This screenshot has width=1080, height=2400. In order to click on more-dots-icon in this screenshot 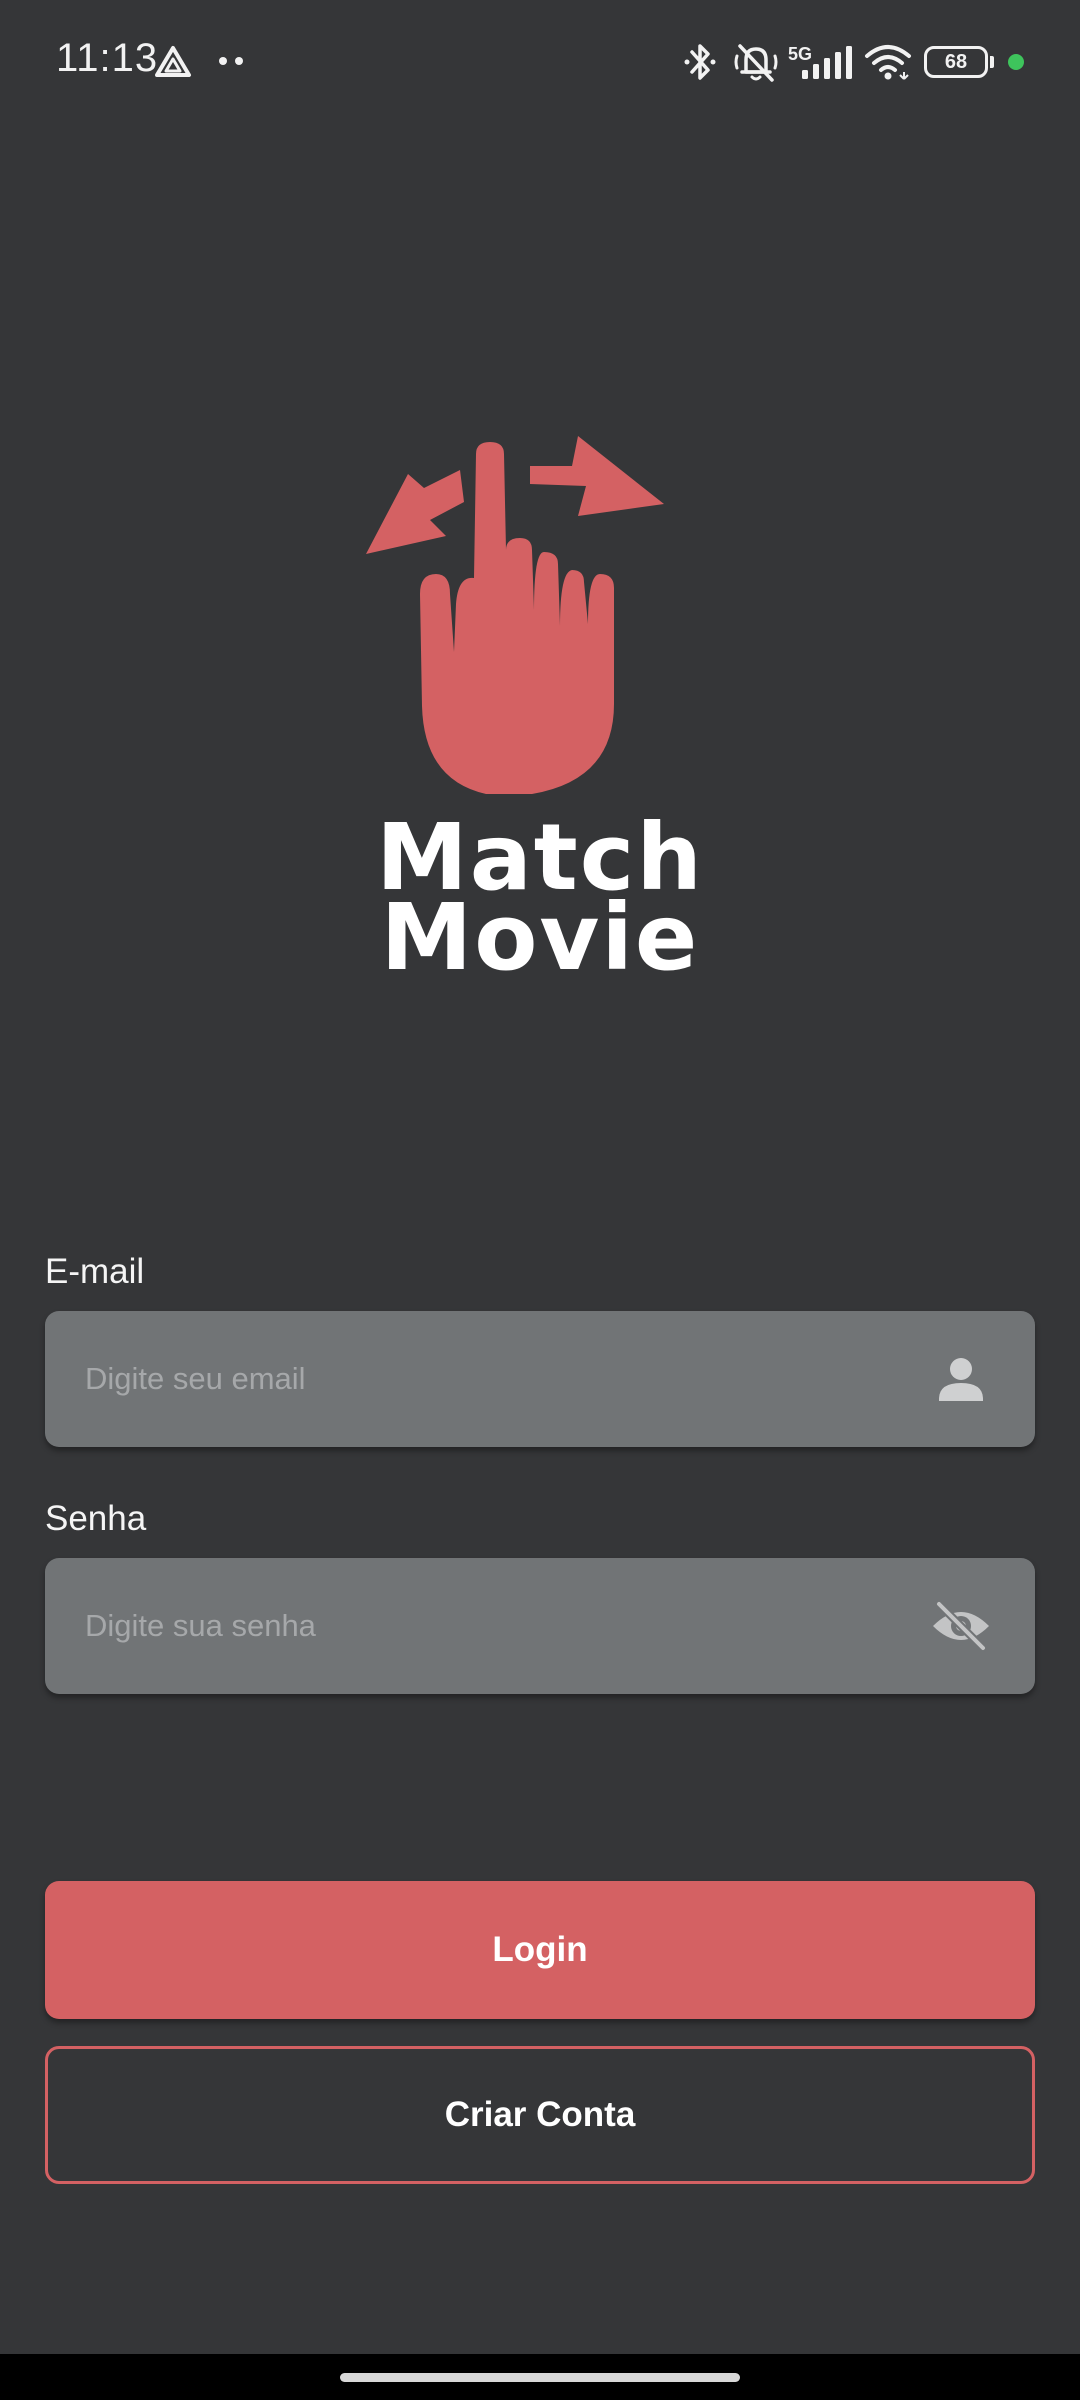, I will do `click(231, 61)`.